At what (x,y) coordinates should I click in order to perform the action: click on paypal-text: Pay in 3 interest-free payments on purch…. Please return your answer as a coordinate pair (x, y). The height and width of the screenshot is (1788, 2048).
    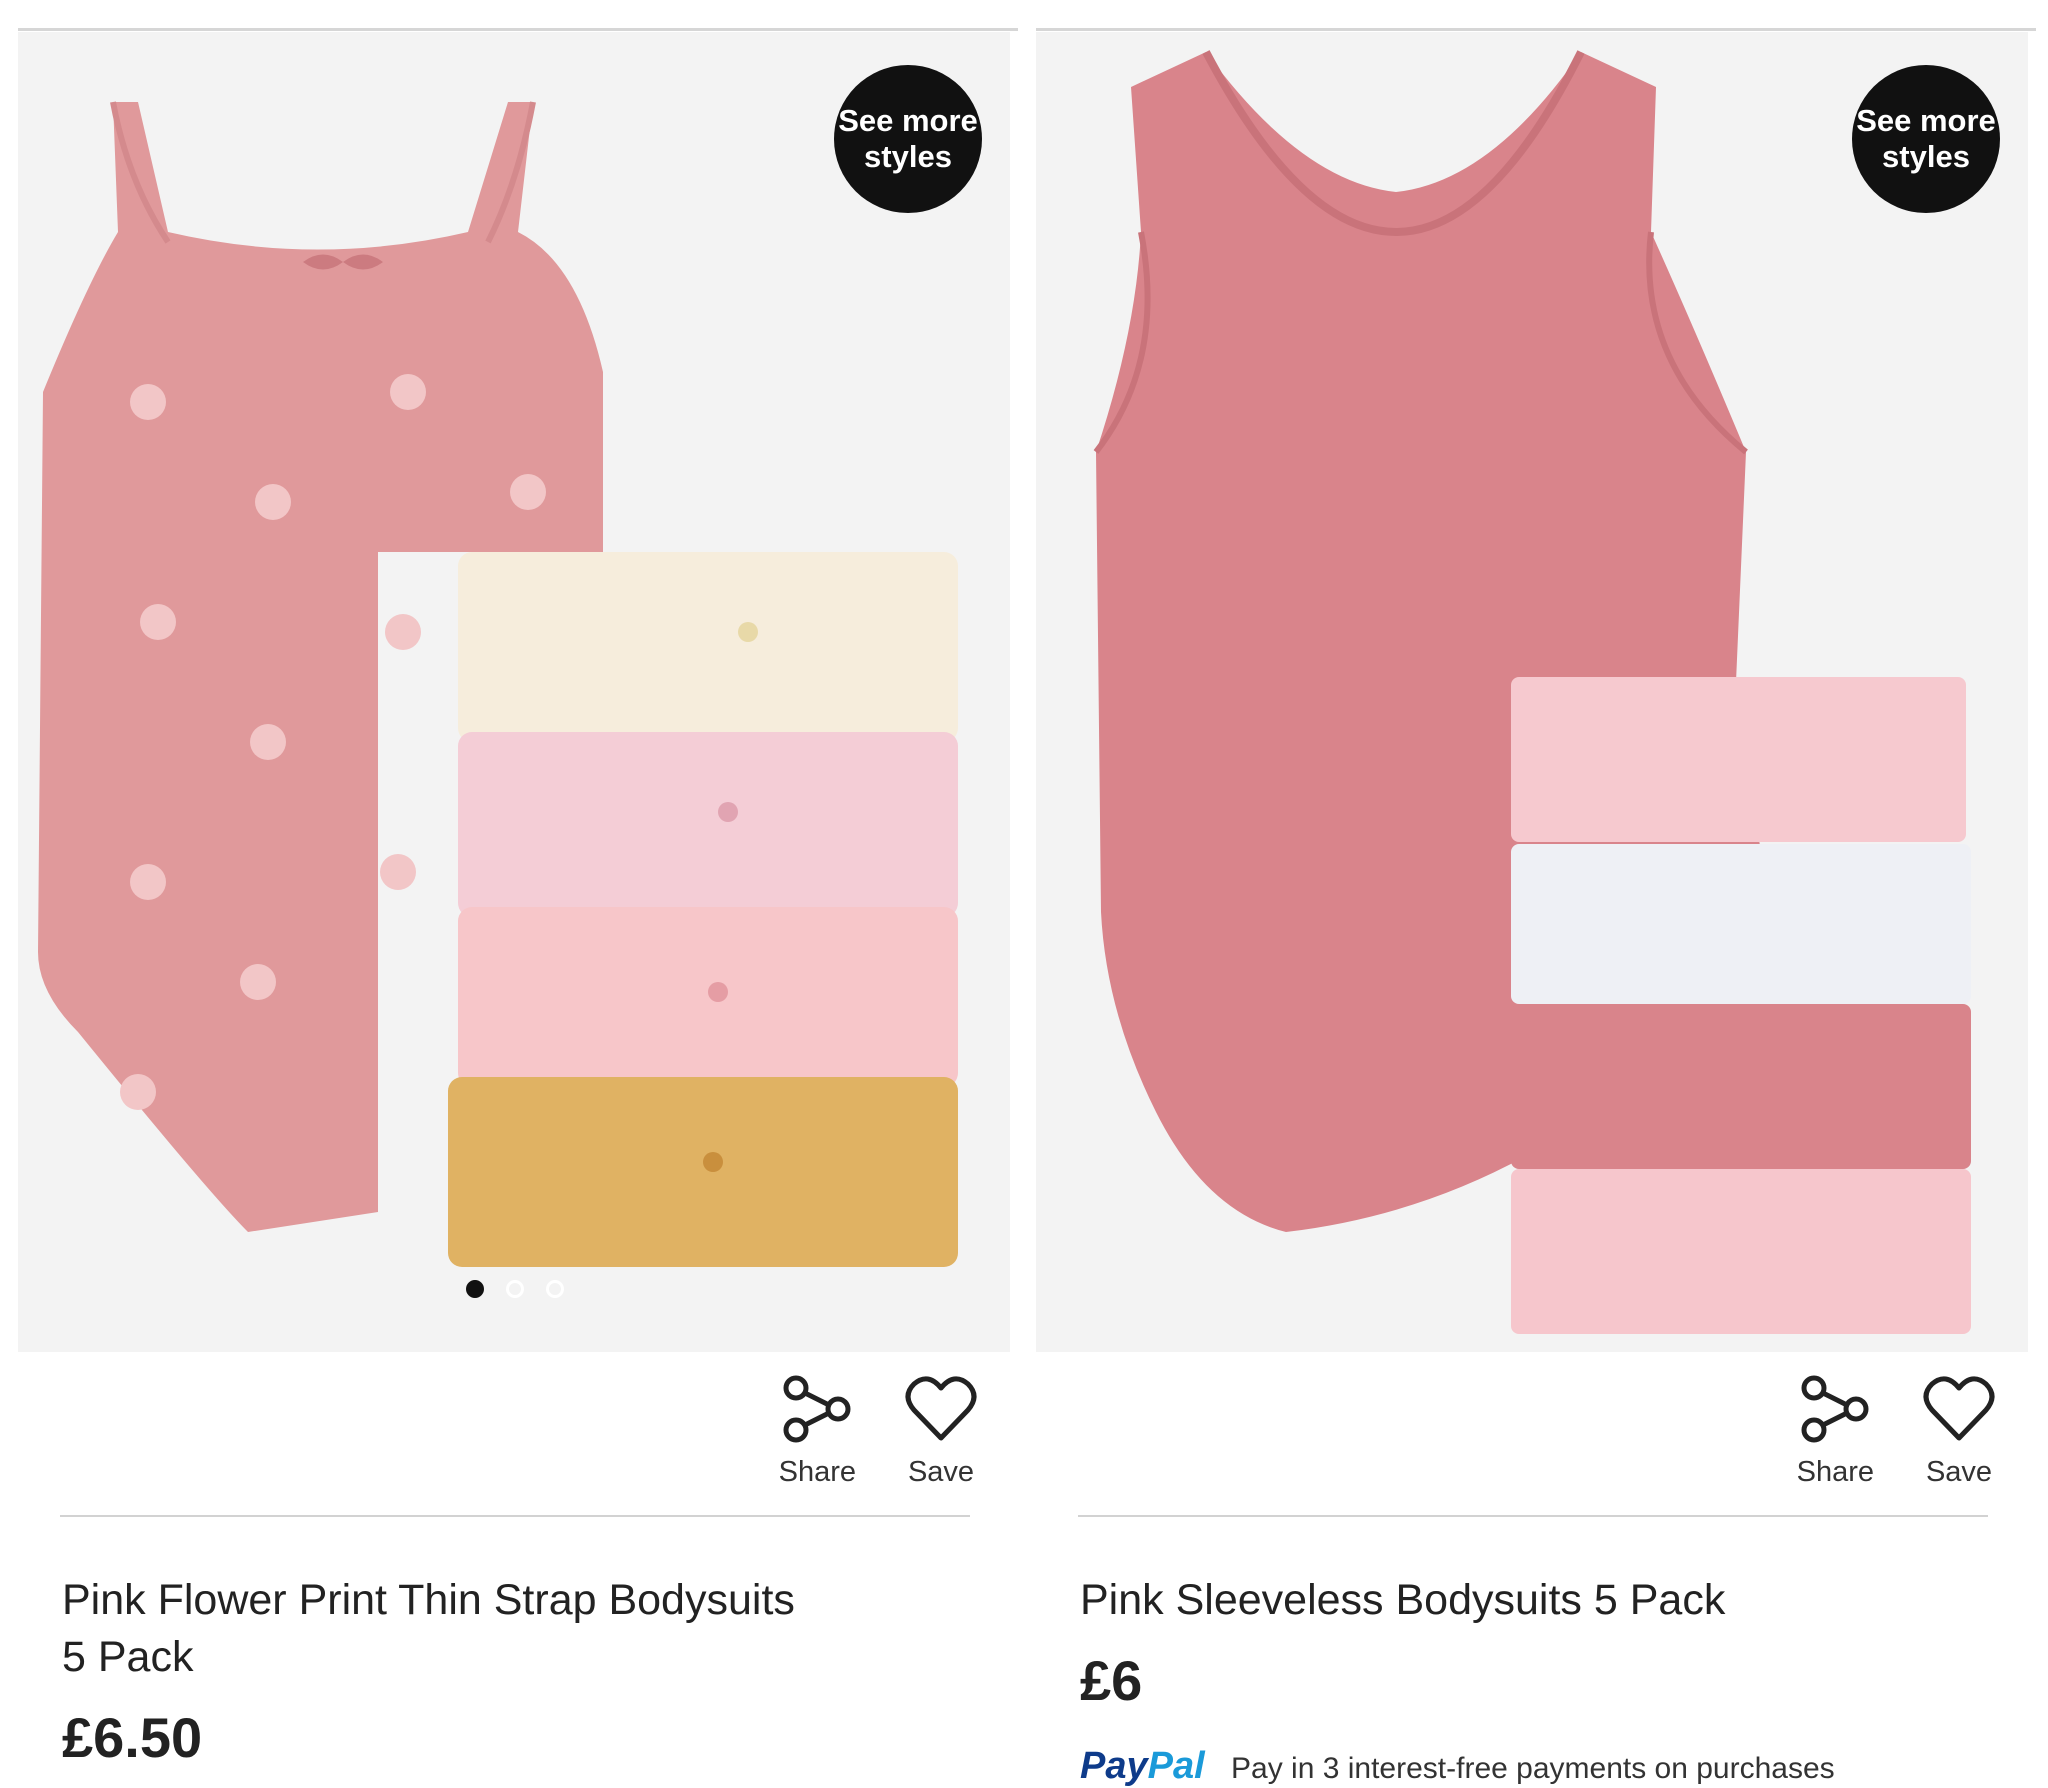
    Looking at the image, I should click on (1533, 1768).